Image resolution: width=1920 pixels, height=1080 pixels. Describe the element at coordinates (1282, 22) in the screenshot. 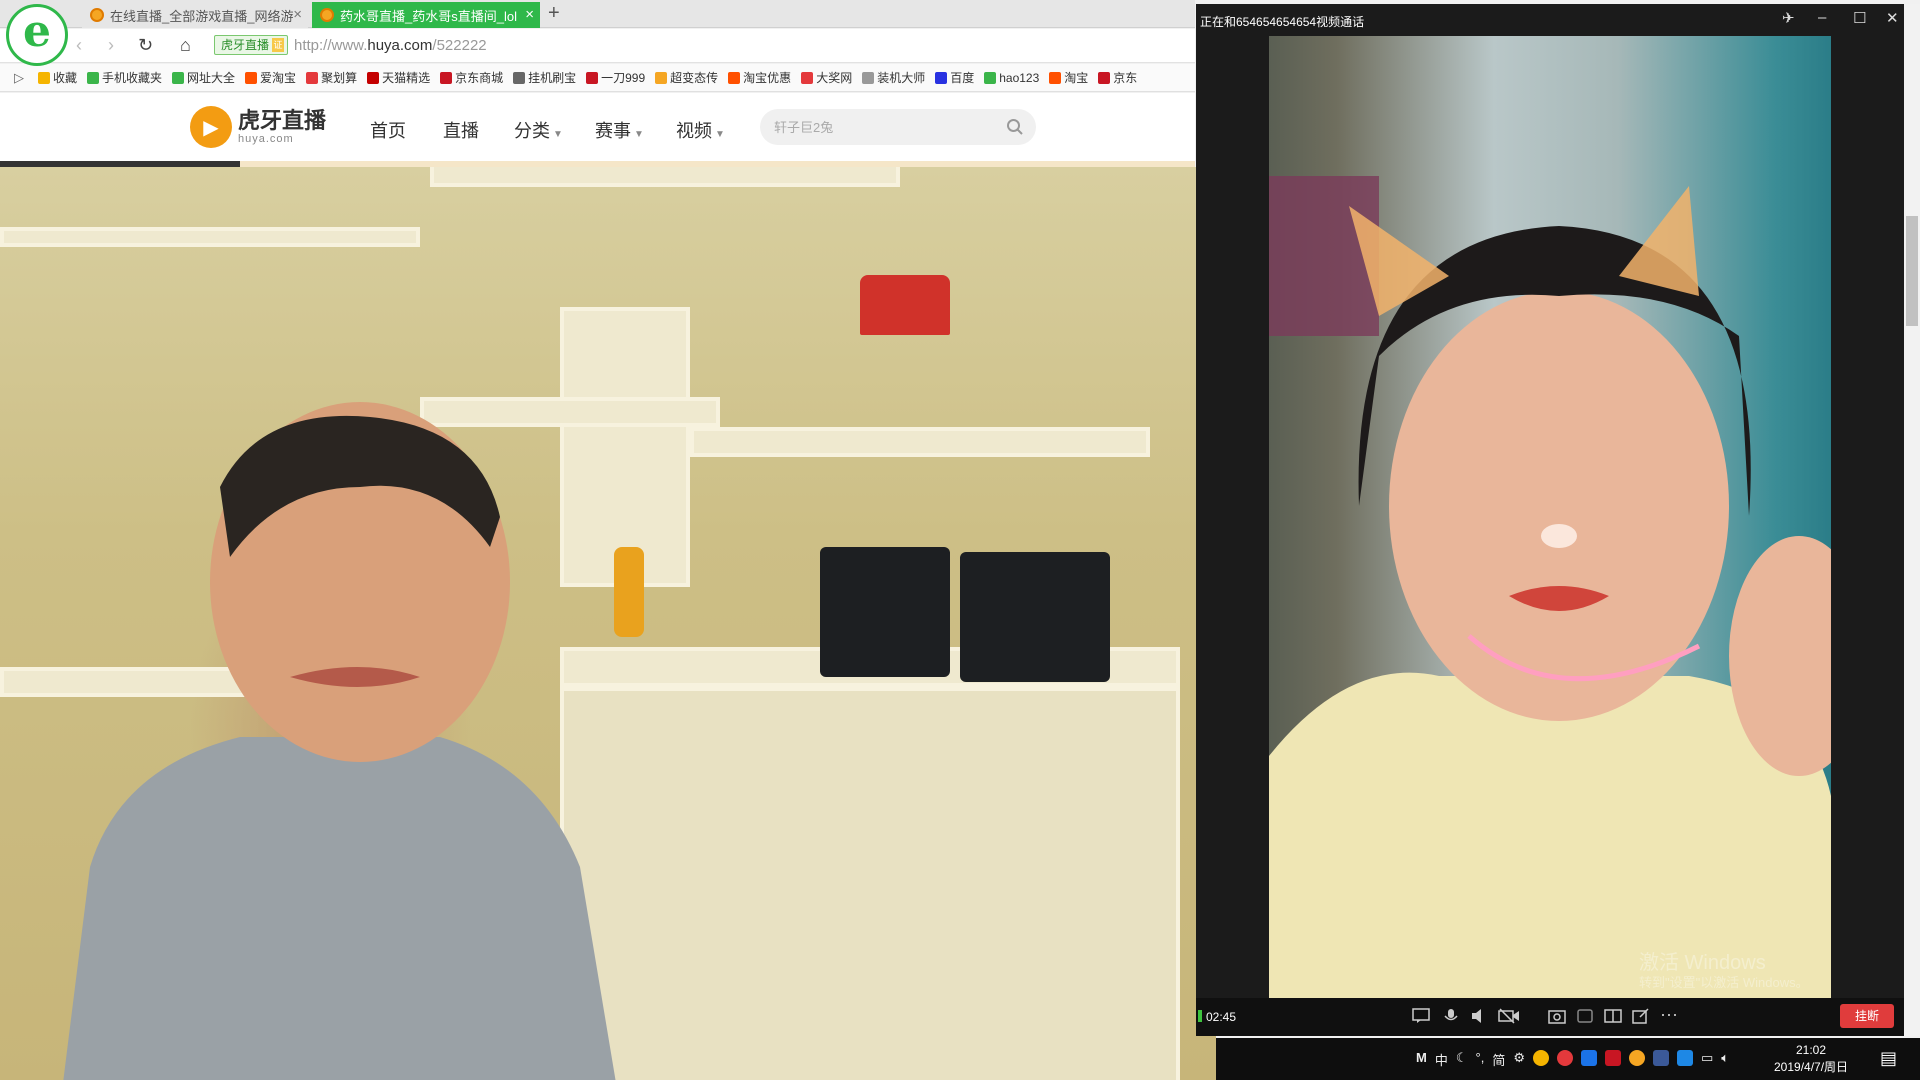

I see `call-title: 正在和654654654654视频通话` at that location.